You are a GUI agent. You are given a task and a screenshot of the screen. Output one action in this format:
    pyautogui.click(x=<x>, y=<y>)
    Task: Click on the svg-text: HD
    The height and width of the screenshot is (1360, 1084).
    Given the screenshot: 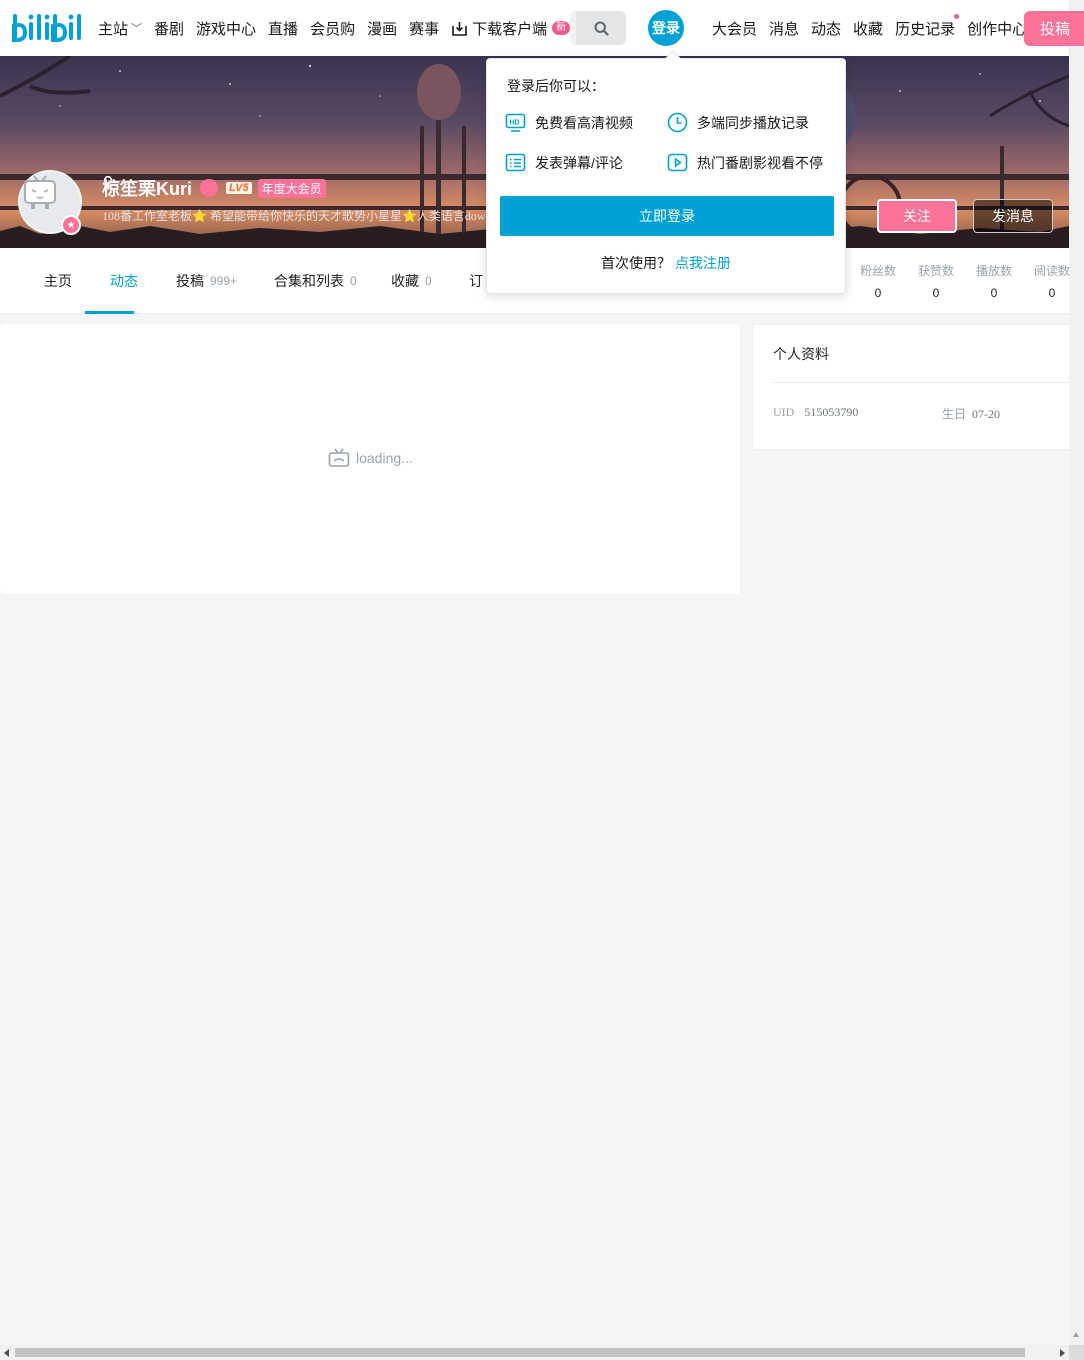 What is the action you would take?
    pyautogui.click(x=515, y=123)
    